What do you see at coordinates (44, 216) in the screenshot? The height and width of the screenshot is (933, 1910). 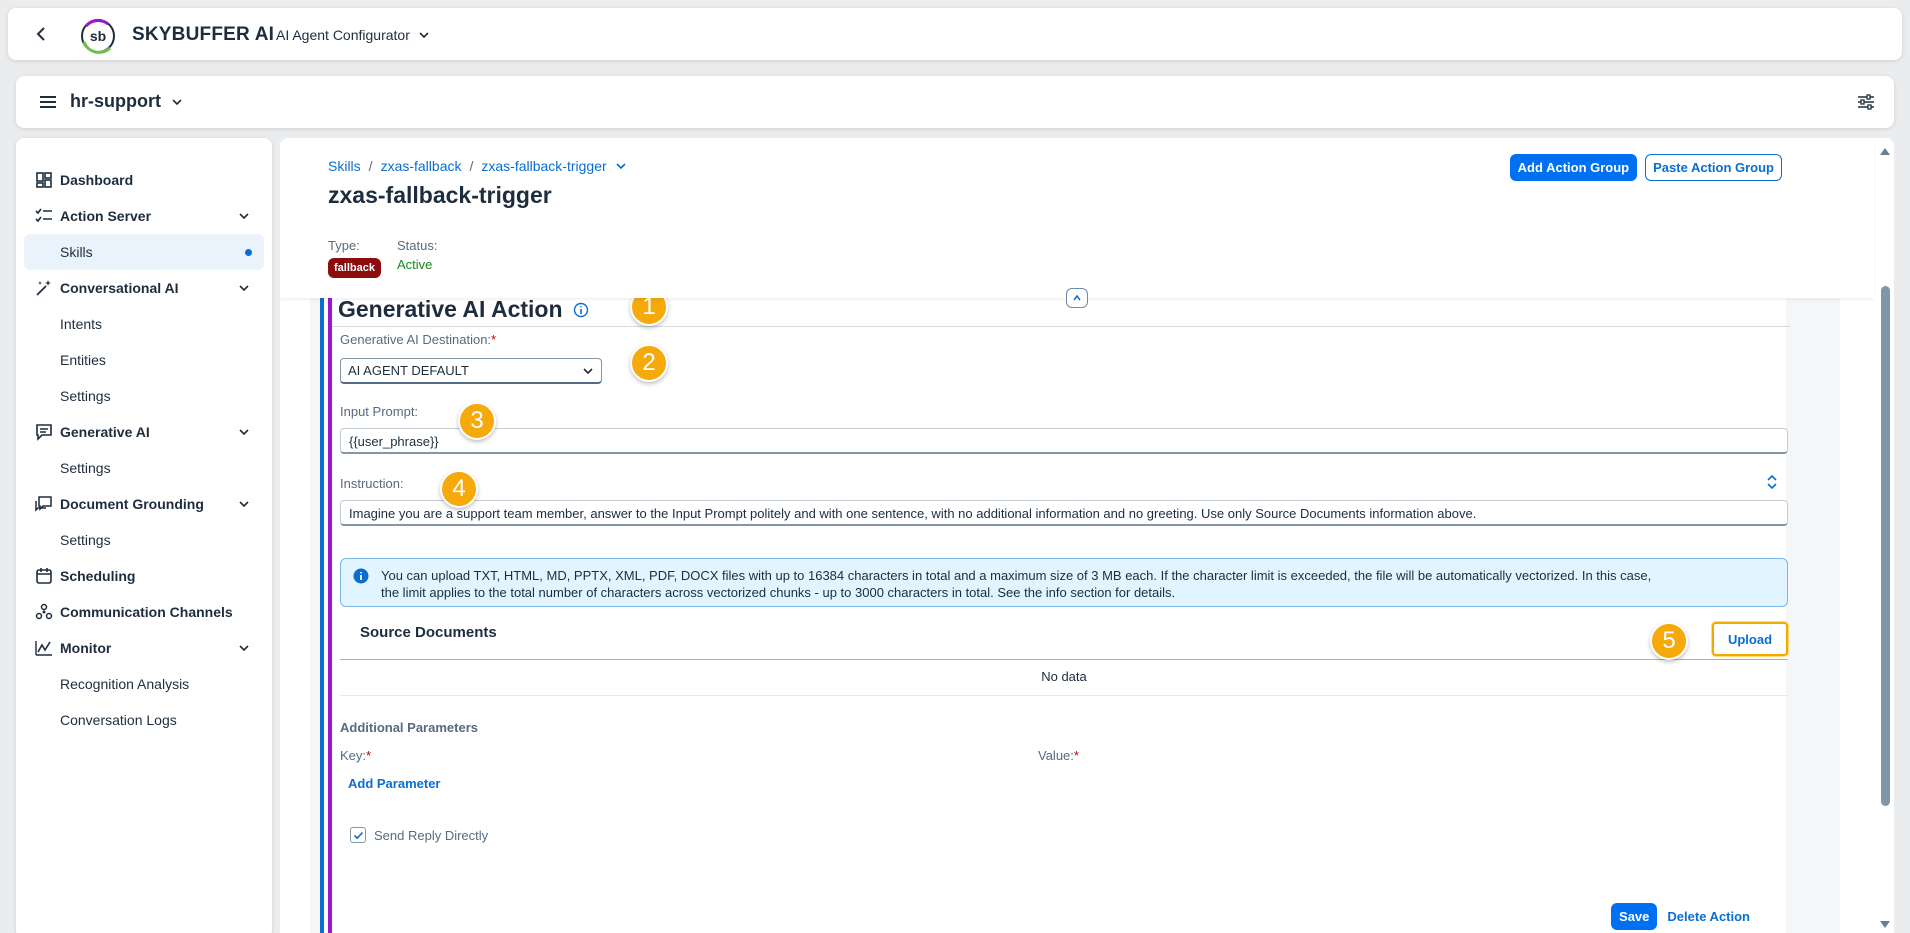 I see `checklist-icon` at bounding box center [44, 216].